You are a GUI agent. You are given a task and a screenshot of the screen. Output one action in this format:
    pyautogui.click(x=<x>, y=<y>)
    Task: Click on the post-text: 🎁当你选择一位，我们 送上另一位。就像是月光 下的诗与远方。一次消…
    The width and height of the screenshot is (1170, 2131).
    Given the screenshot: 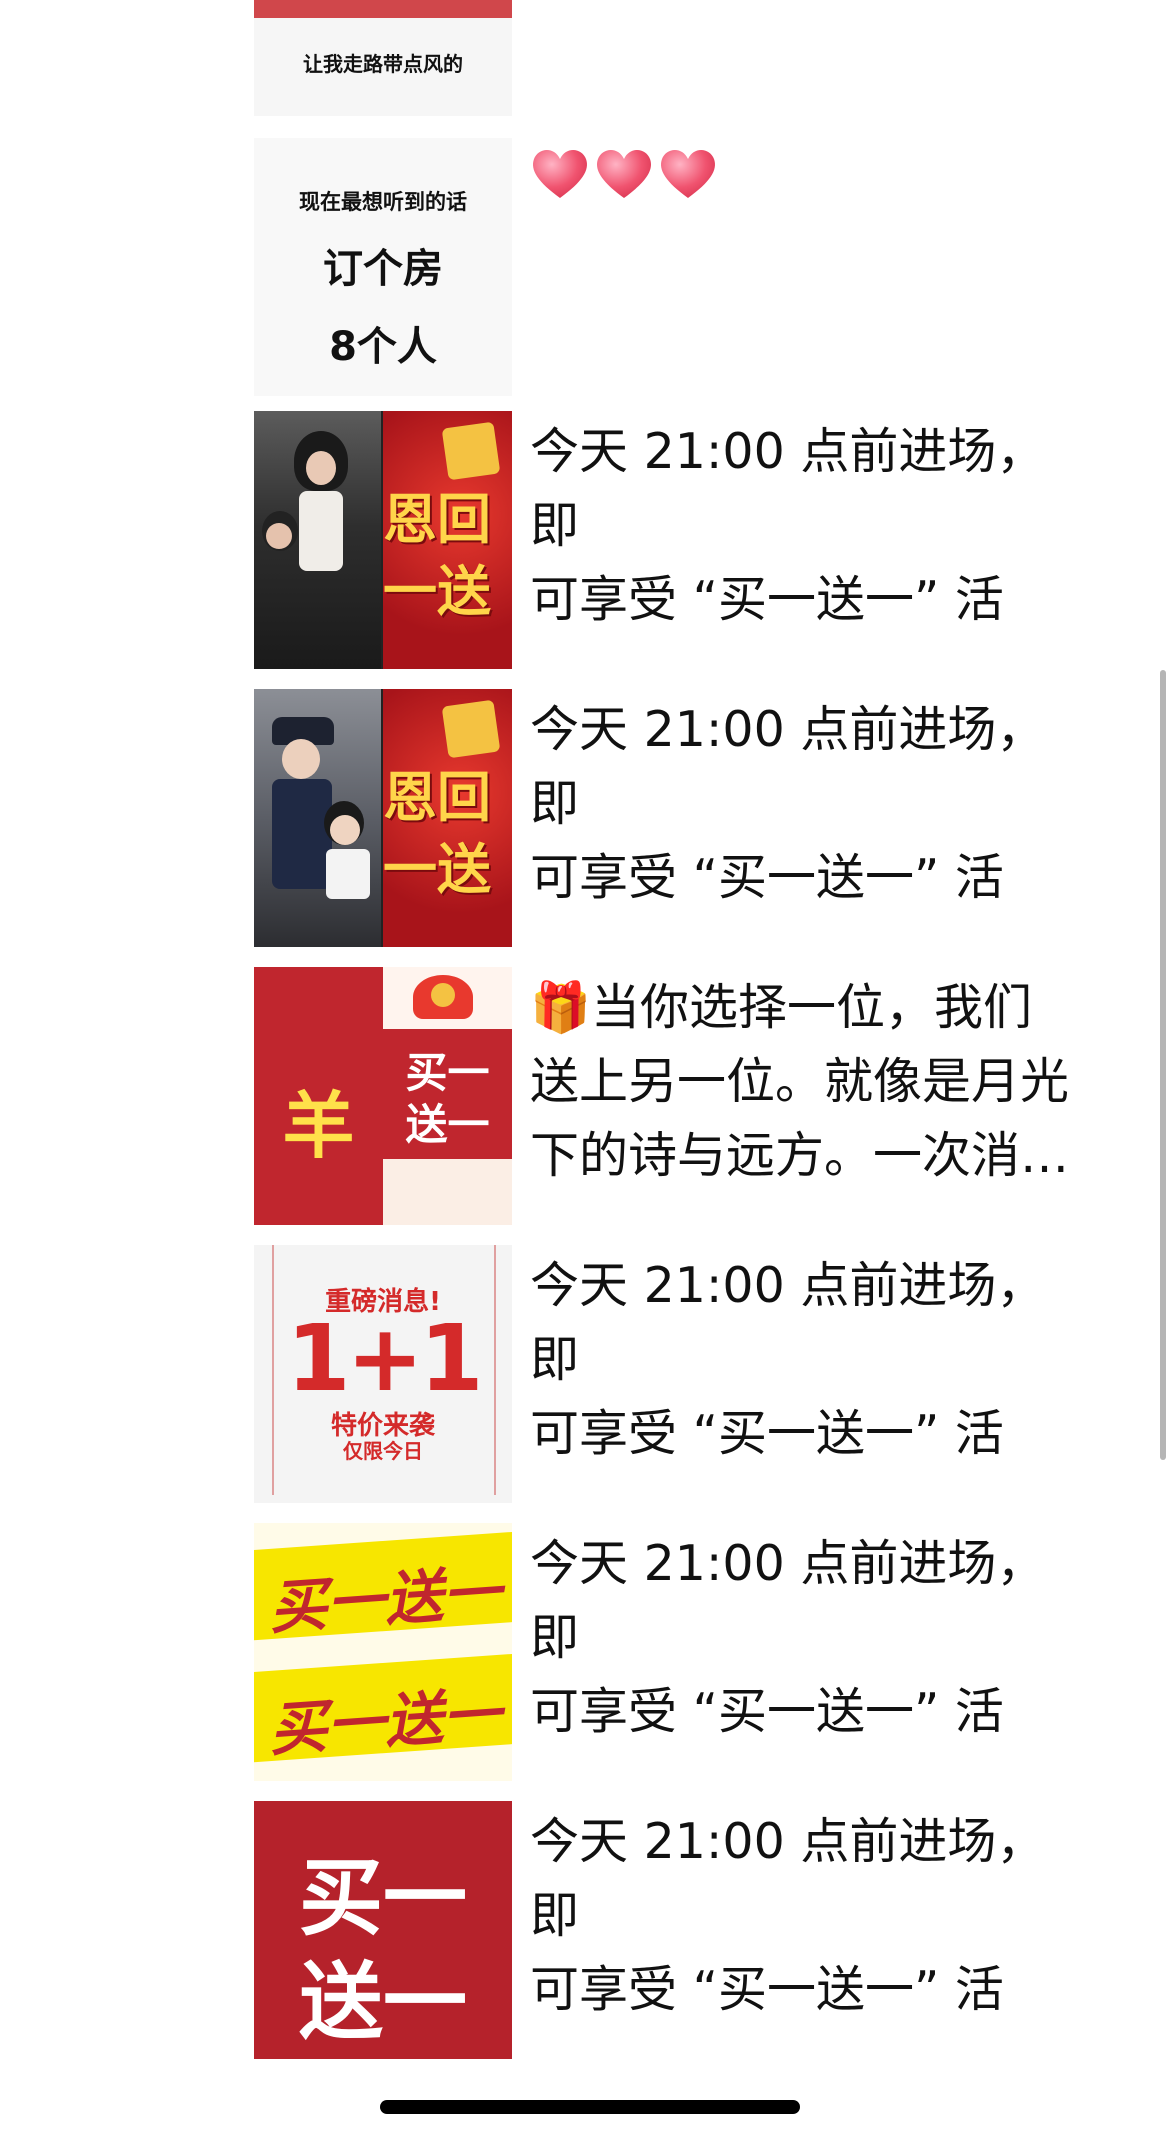 What is the action you would take?
    pyautogui.click(x=805, y=1082)
    